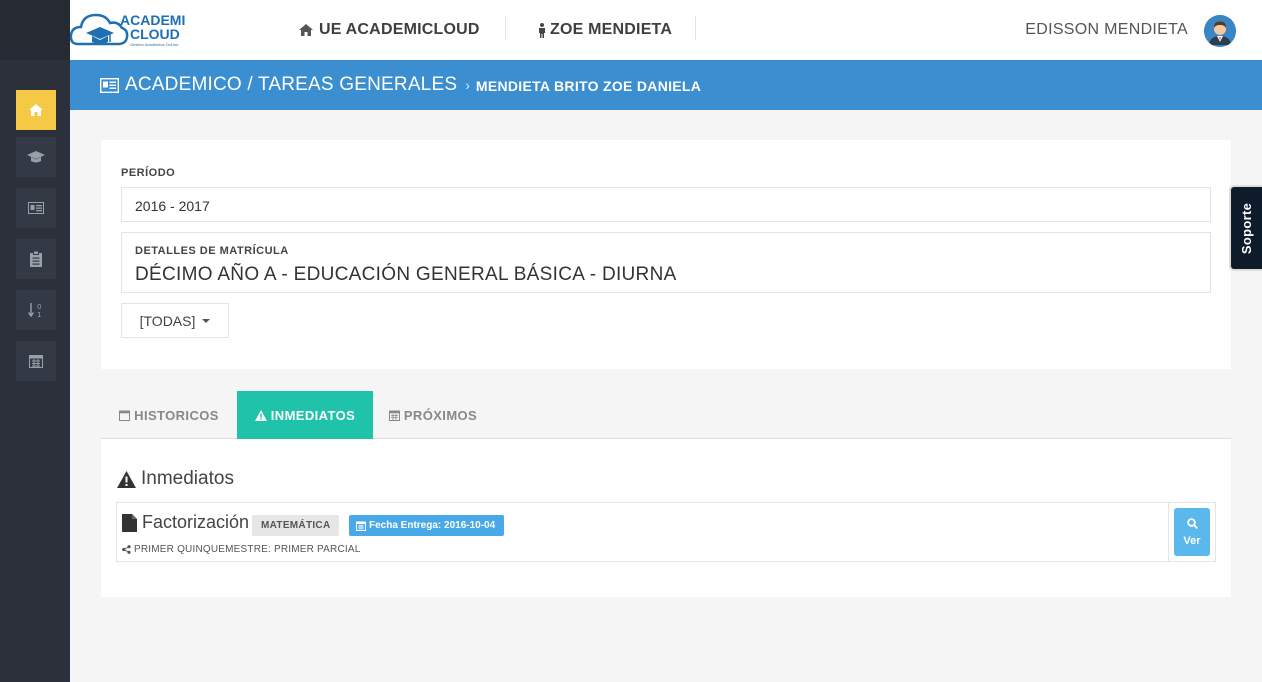 The image size is (1262, 682). I want to click on caret-down-icon, so click(206, 320).